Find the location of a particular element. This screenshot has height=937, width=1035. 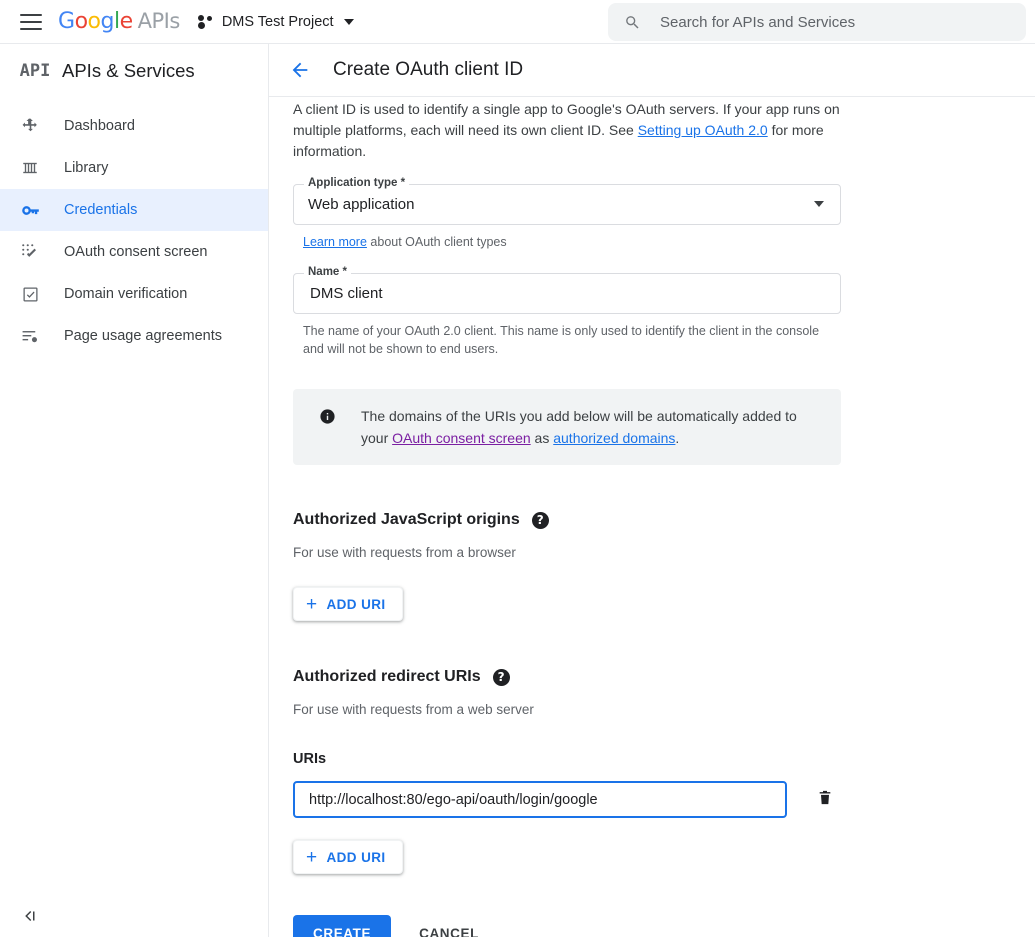

sidebar-item-label: Domain verification is located at coordinates (126, 294).